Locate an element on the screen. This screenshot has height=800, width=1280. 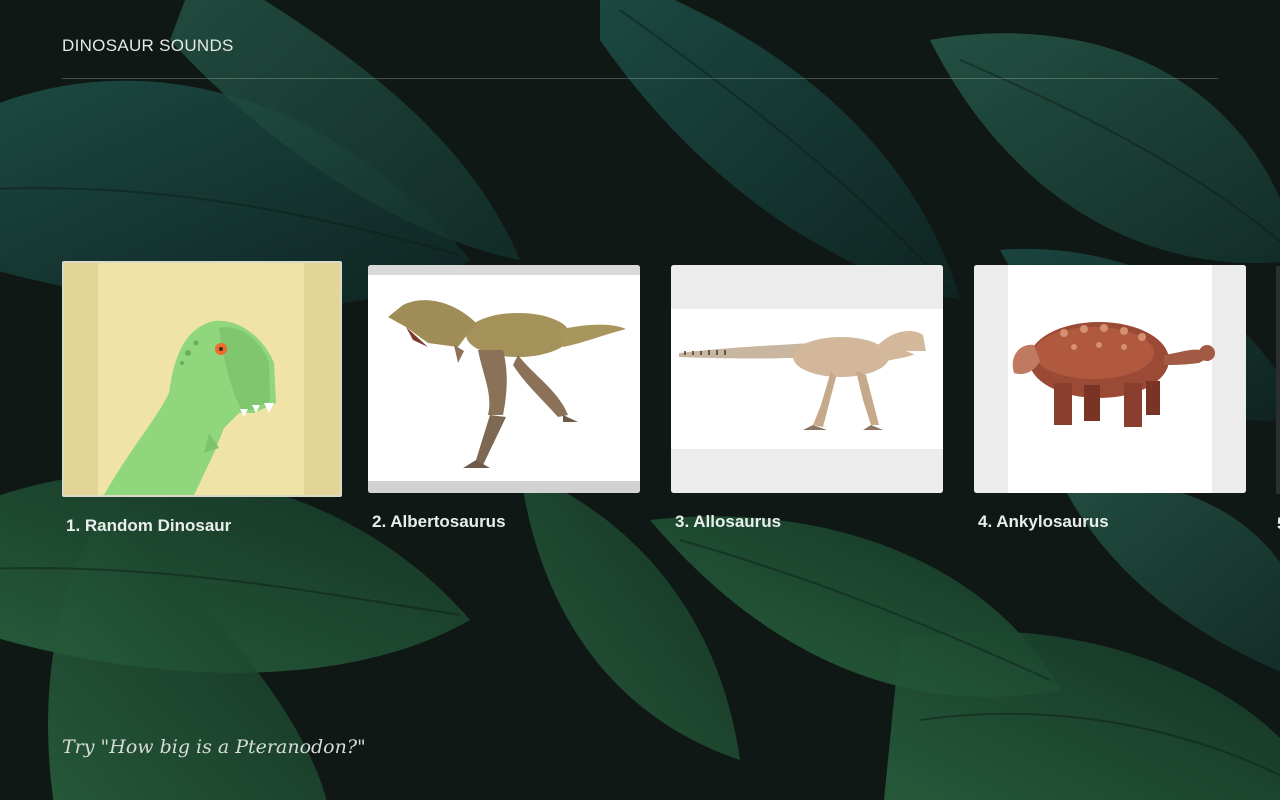
card-random-dinosaur: 1. Random Dinosaur is located at coordinates (202, 398).